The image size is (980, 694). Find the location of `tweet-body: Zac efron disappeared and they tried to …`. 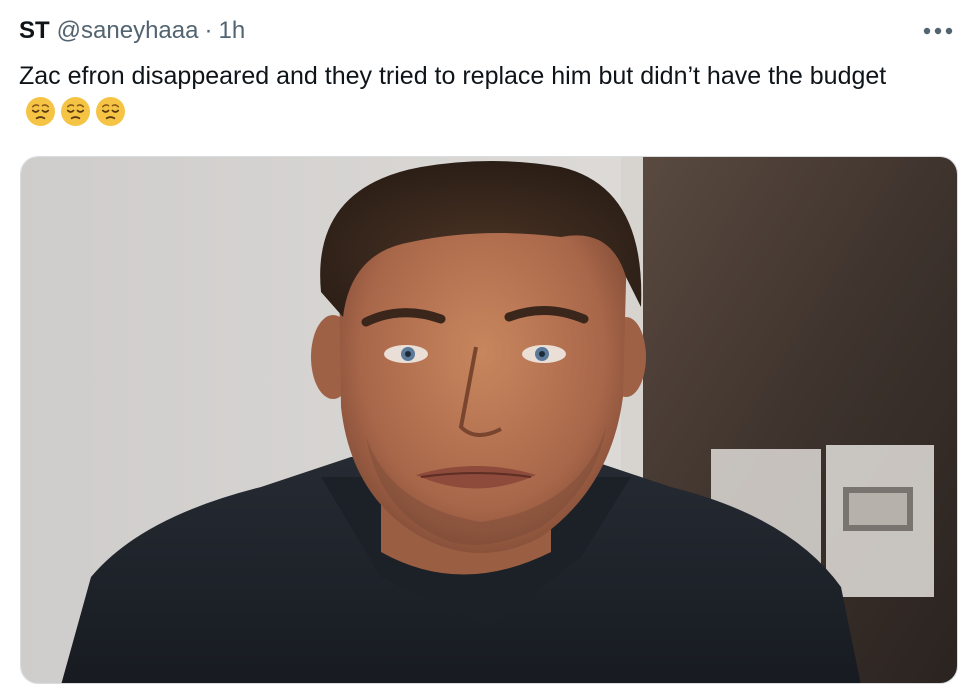

tweet-body: Zac efron disappeared and they tried to … is located at coordinates (453, 76).